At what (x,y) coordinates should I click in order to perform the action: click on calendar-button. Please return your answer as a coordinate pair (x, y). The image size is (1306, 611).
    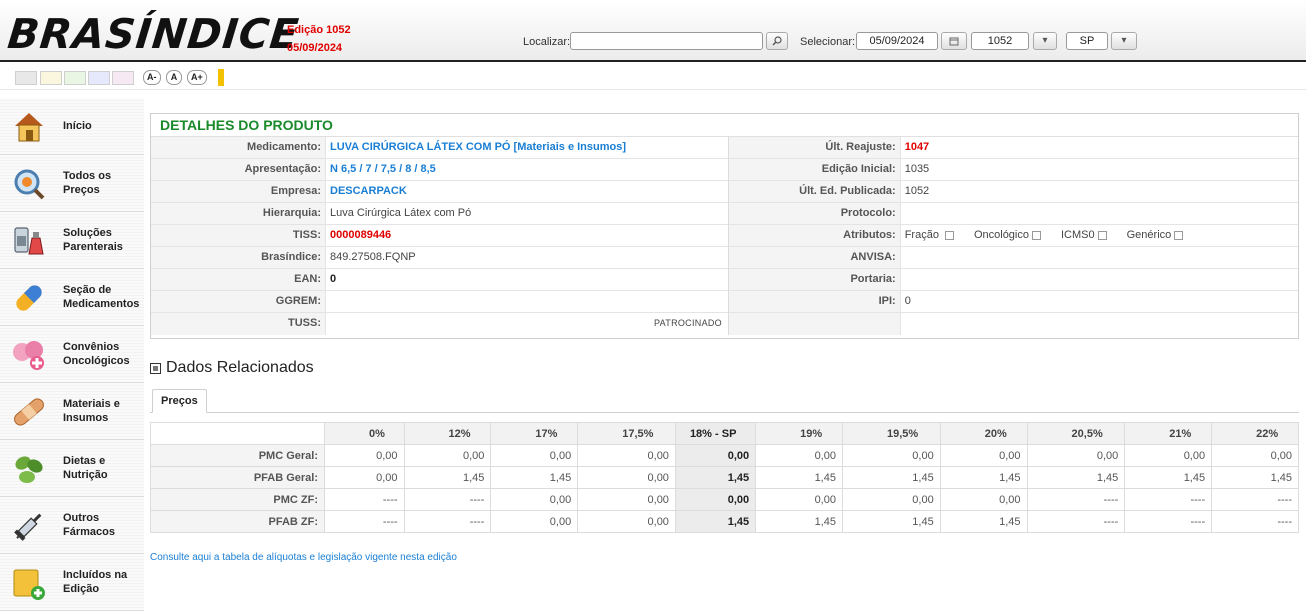
    Looking at the image, I should click on (954, 41).